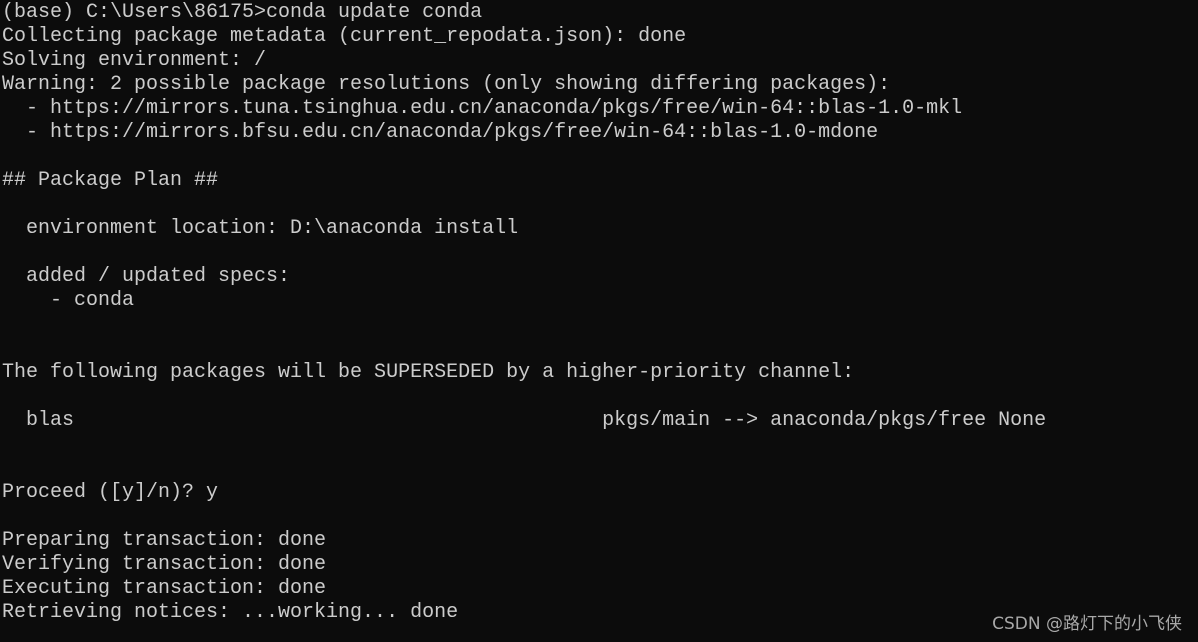  What do you see at coordinates (146, 276) in the screenshot?
I see `terminal-line: added / updated specs:` at bounding box center [146, 276].